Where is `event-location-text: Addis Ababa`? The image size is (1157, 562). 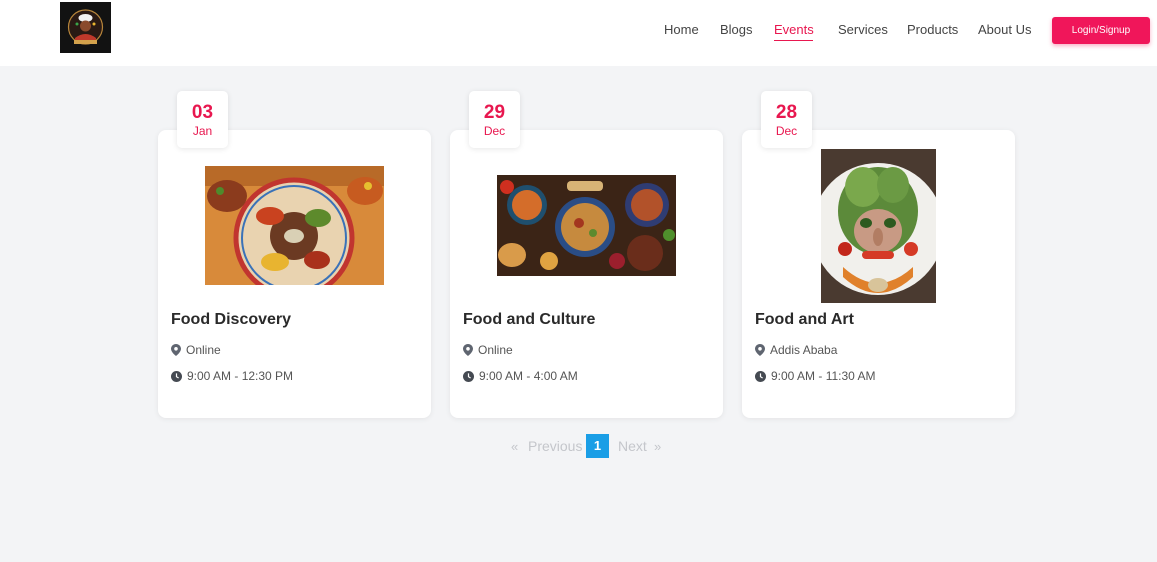 event-location-text: Addis Ababa is located at coordinates (804, 350).